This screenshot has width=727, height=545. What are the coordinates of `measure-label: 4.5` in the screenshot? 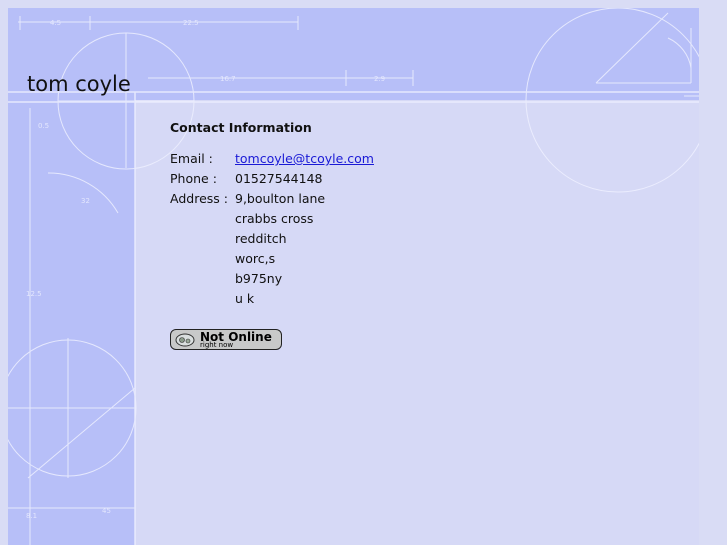 It's located at (55, 23).